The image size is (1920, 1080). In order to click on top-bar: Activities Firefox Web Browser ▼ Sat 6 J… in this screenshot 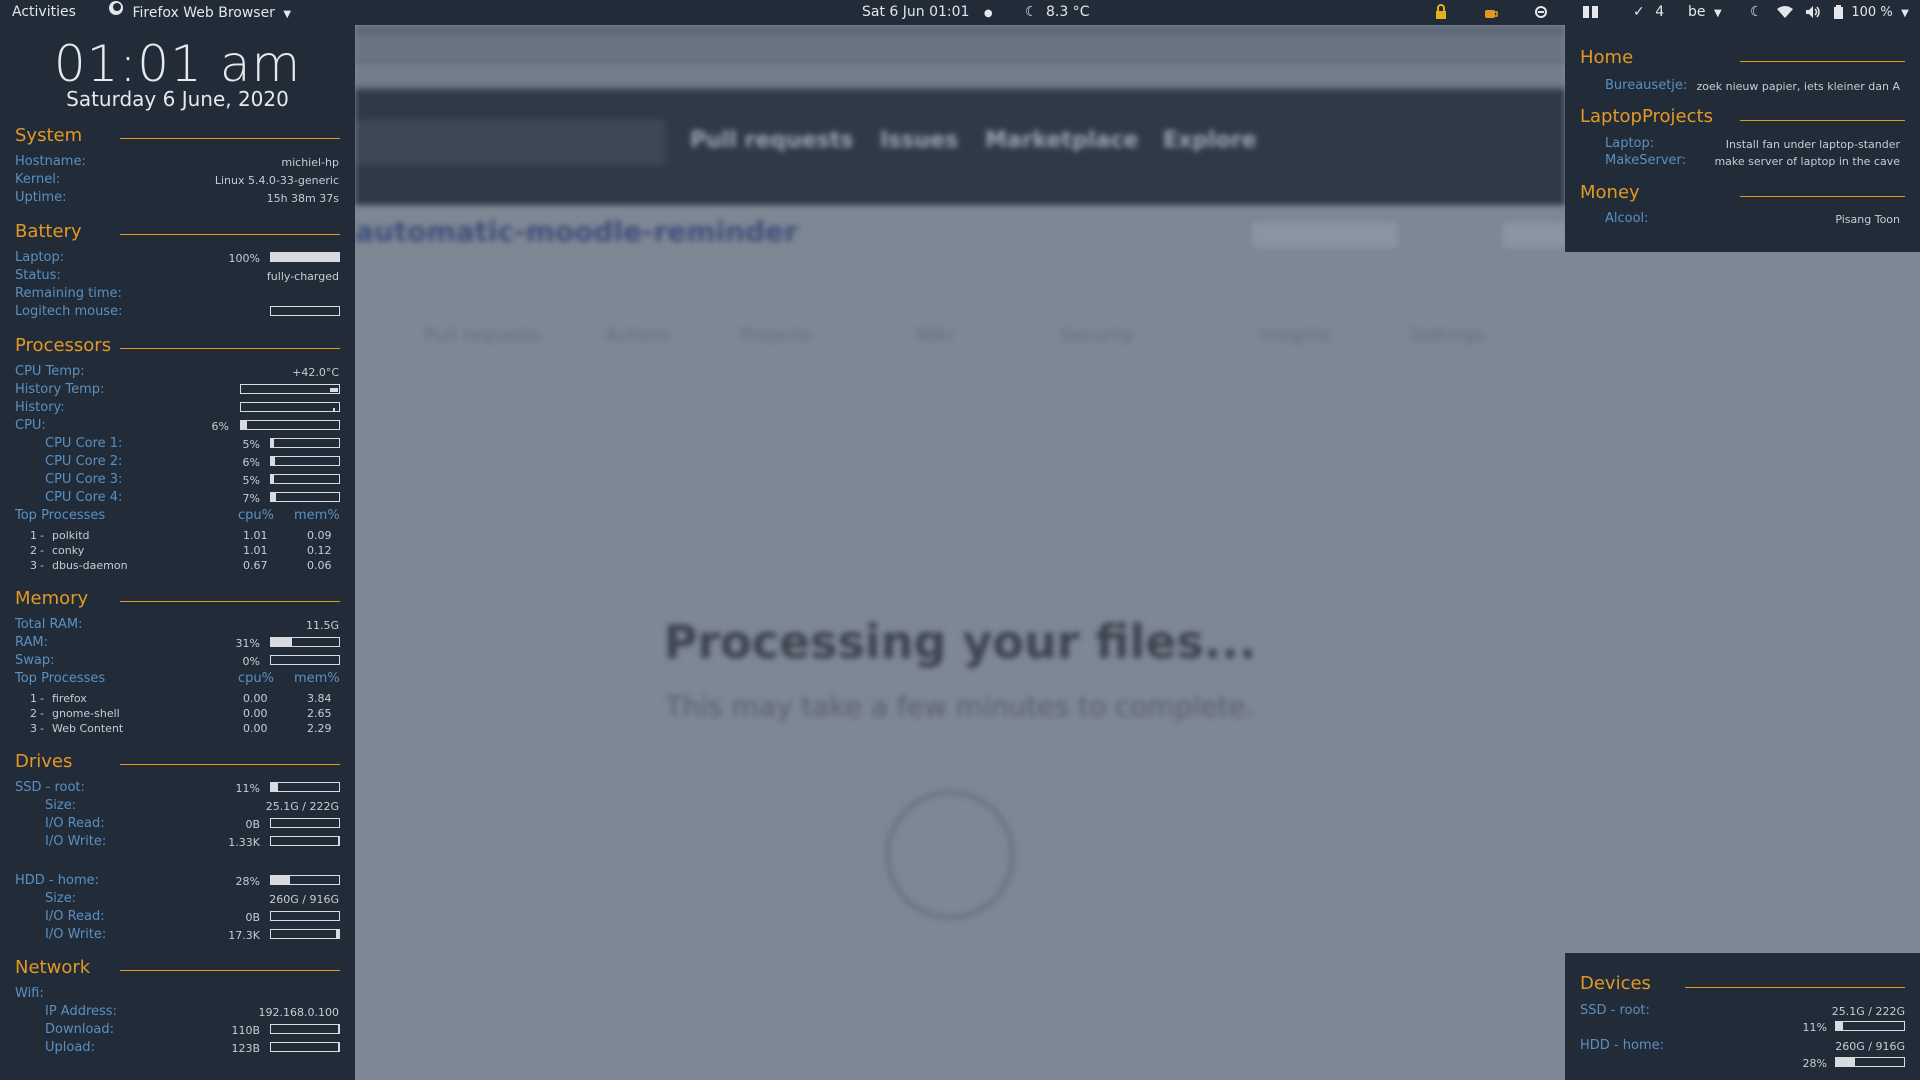, I will do `click(960, 12)`.